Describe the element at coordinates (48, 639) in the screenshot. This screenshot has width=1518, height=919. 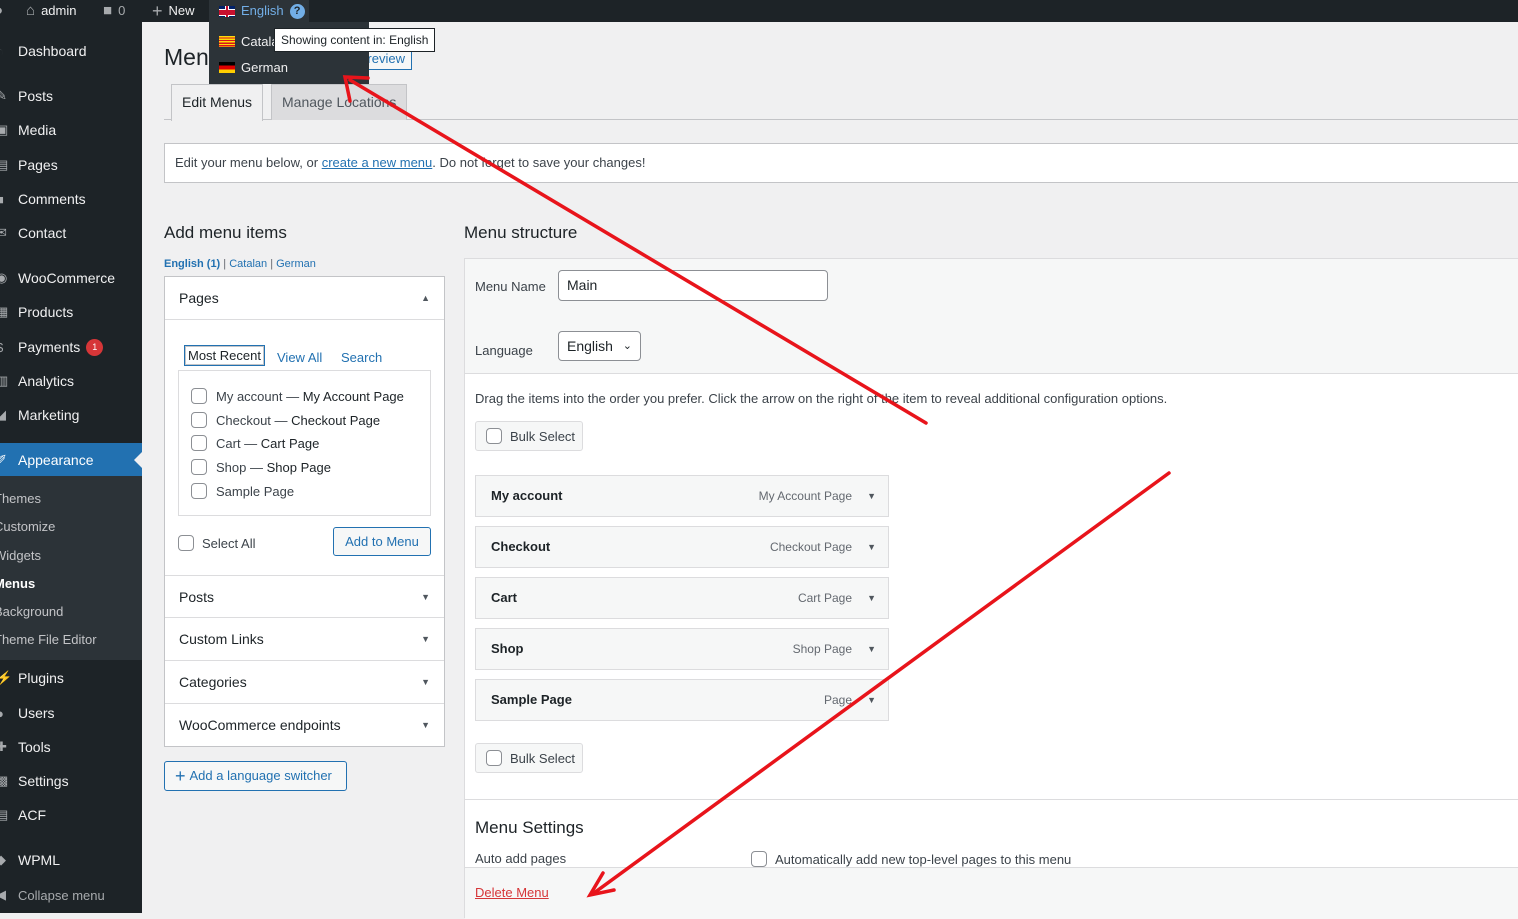
I see `submenu-item-theme-file-editor: Theme File Editor` at that location.